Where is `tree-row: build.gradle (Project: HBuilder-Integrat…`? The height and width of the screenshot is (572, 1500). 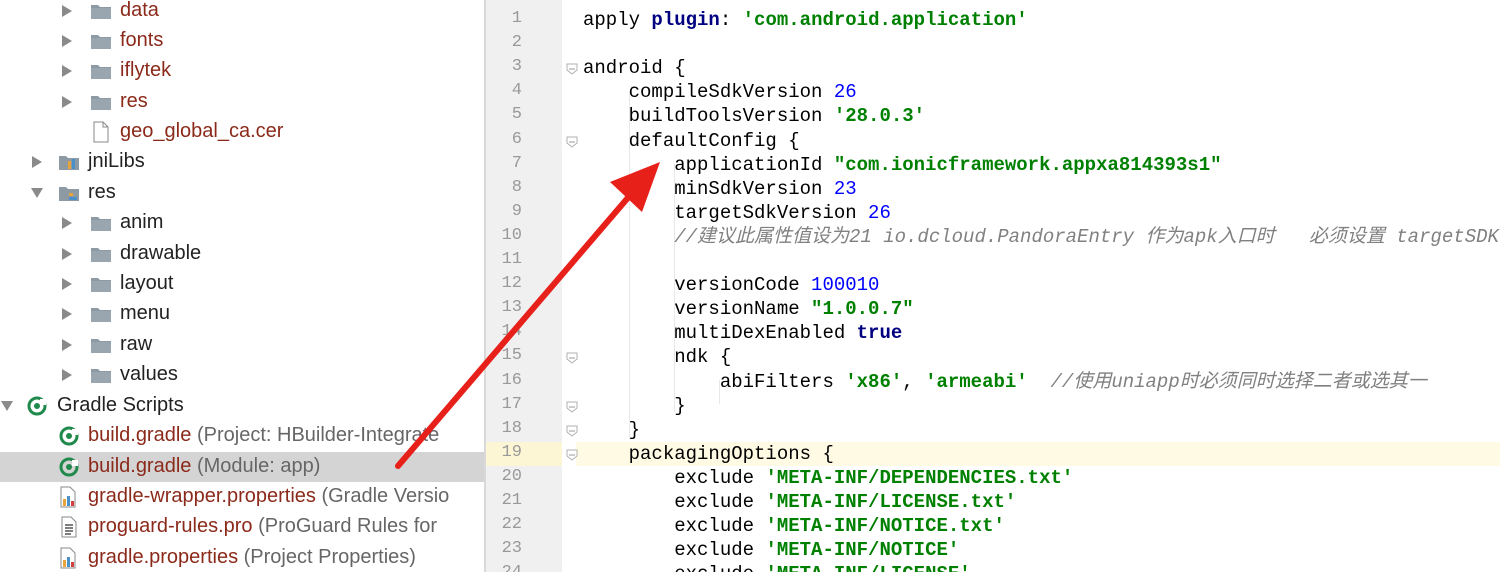 tree-row: build.gradle (Project: HBuilder-Integrat… is located at coordinates (242, 436).